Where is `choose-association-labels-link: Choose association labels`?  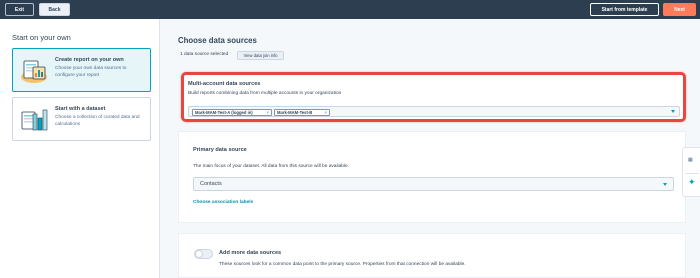 choose-association-labels-link: Choose association labels is located at coordinates (223, 202).